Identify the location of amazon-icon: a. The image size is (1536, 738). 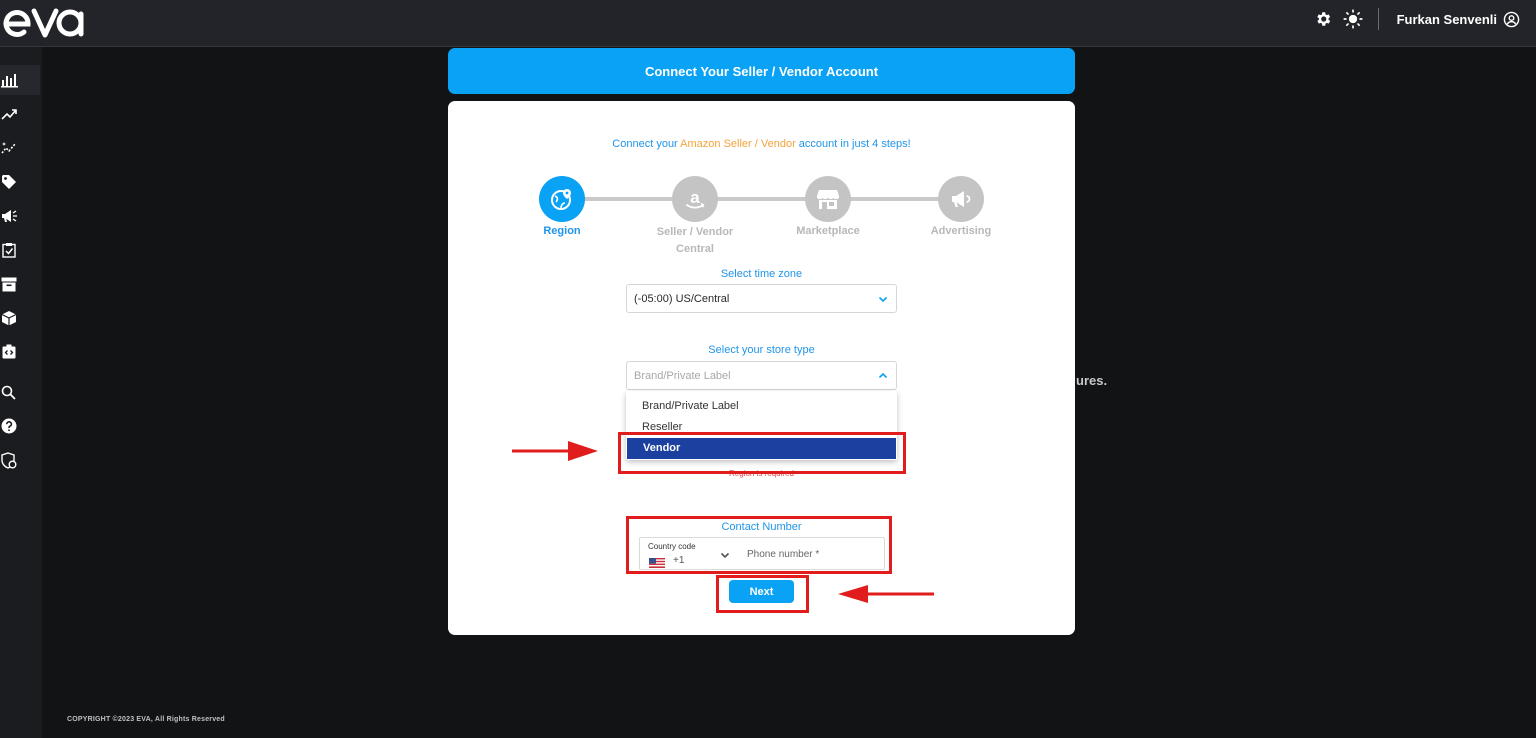
(695, 198).